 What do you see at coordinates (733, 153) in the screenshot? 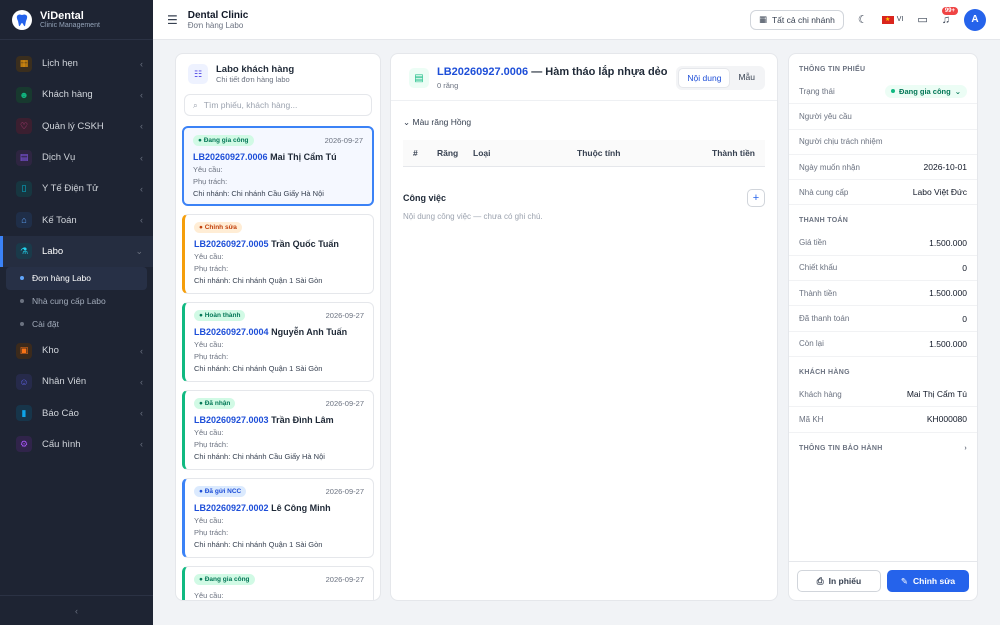
I see `col-amount: Thành tiền` at bounding box center [733, 153].